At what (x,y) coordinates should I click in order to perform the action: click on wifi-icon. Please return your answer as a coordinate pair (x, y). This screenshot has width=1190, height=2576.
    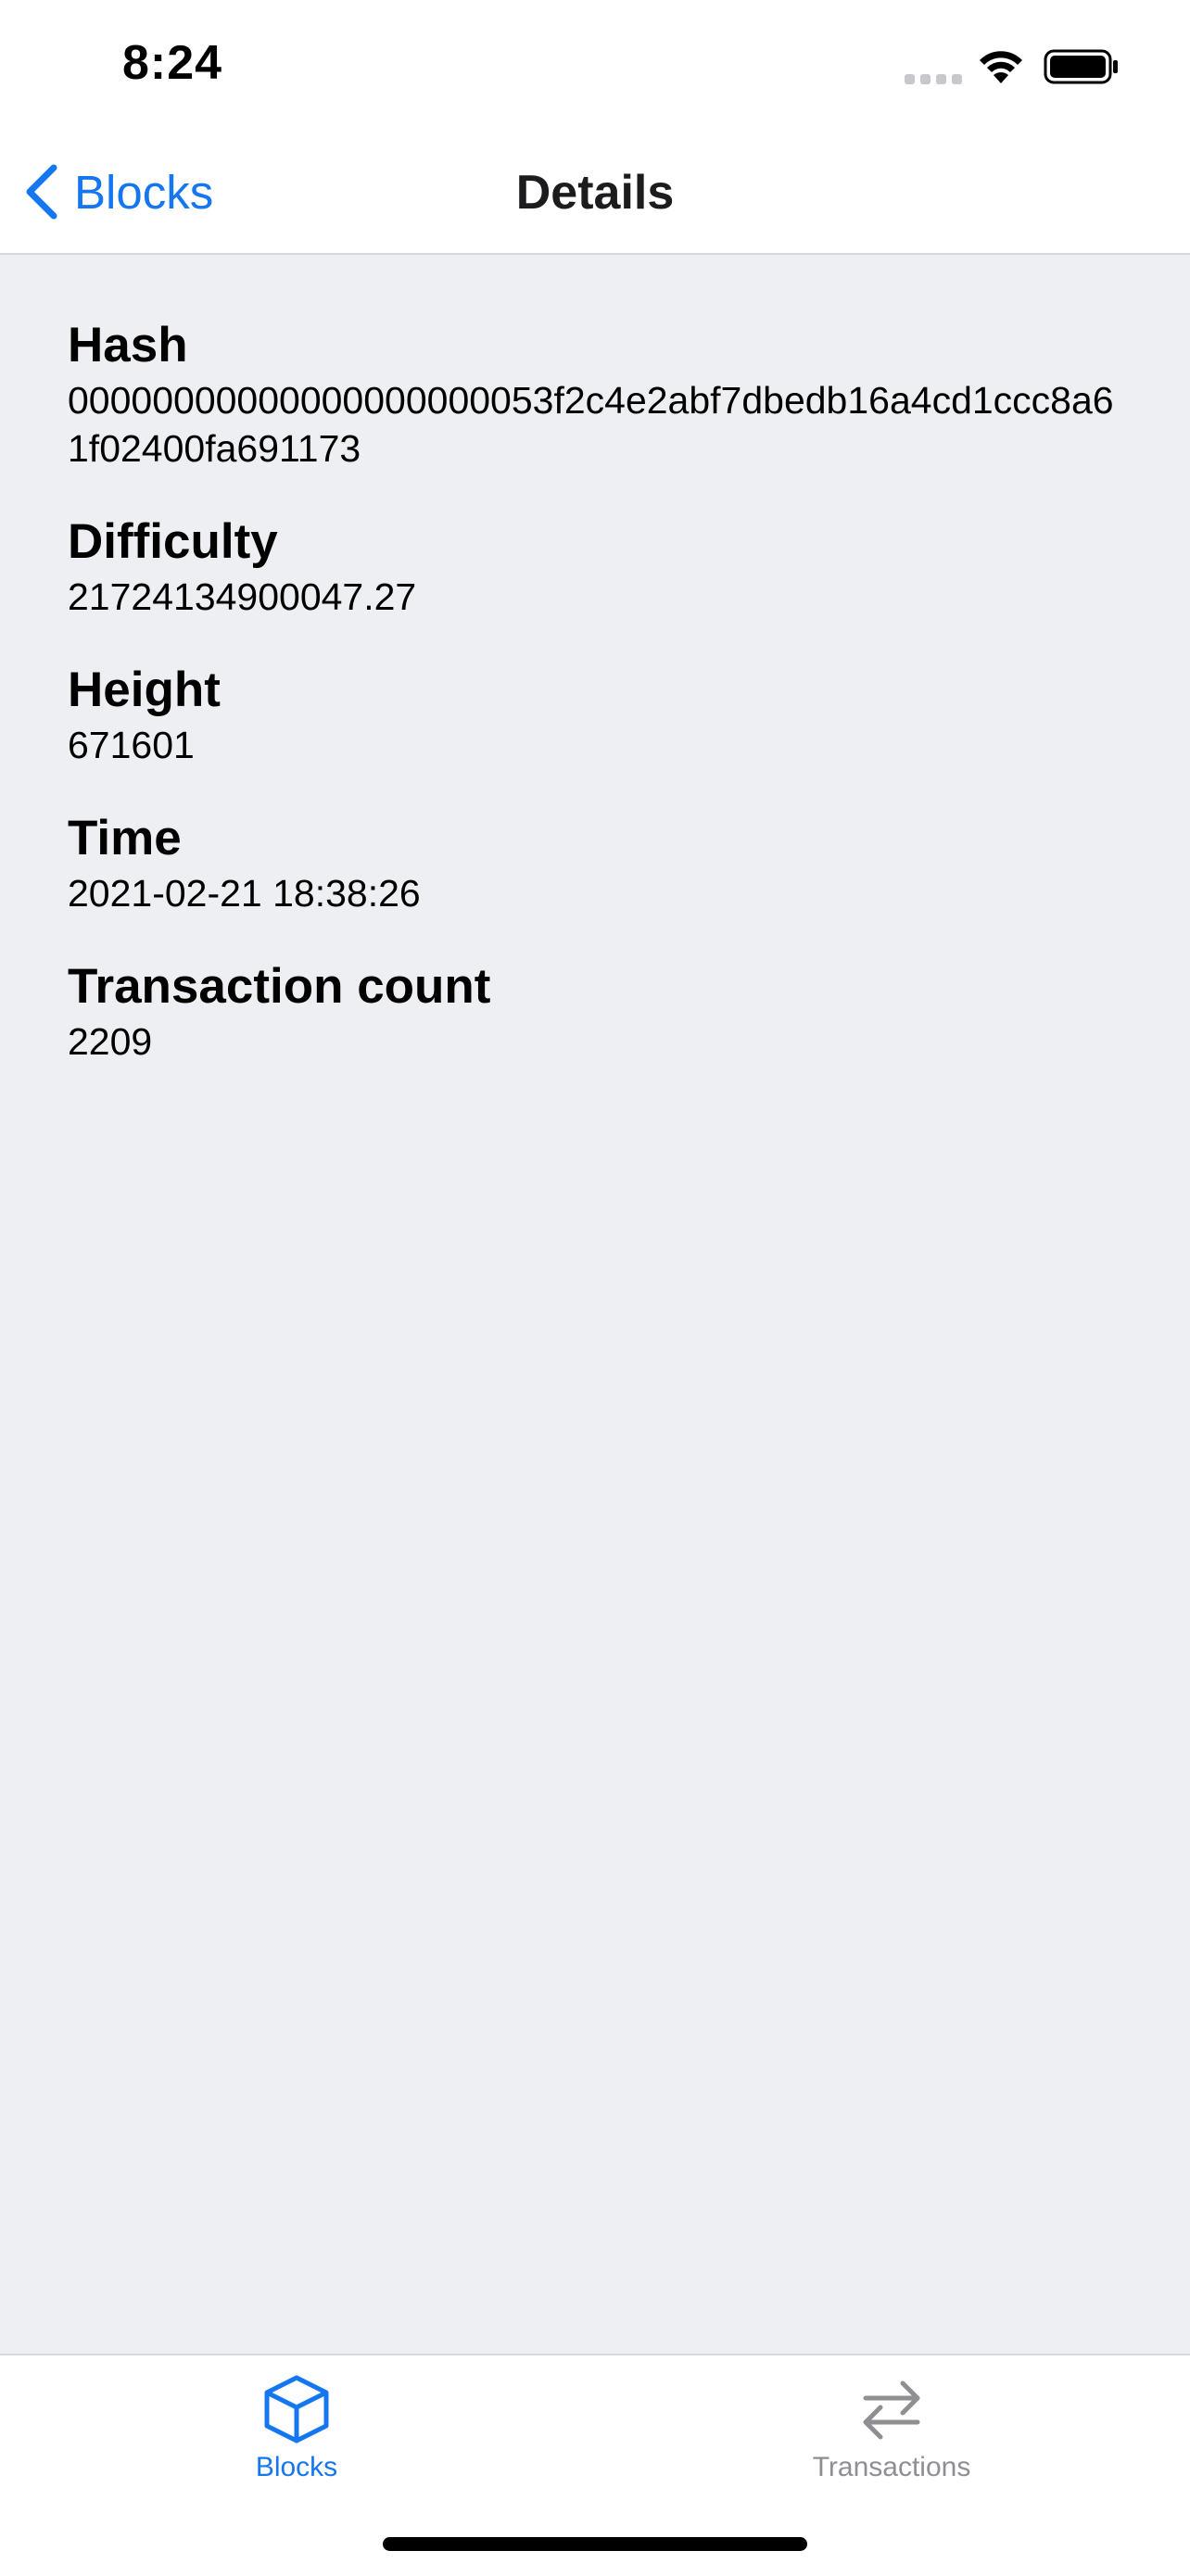
    Looking at the image, I should click on (1001, 67).